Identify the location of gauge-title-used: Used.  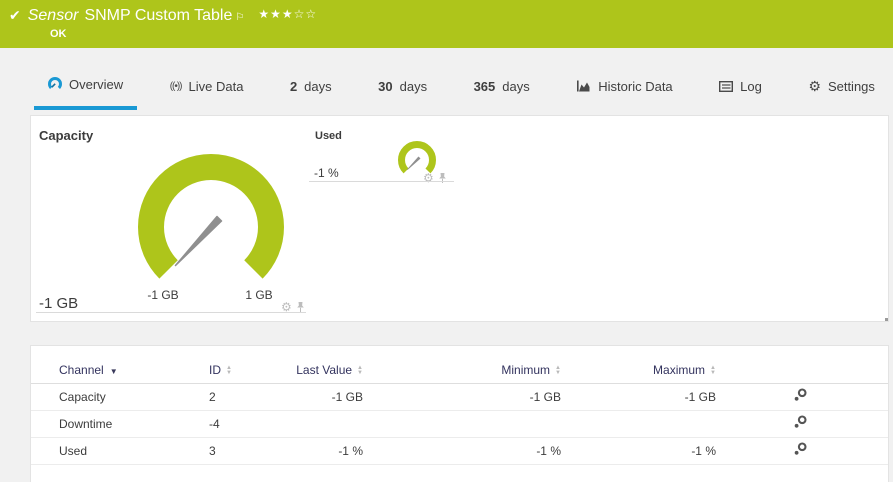
(328, 136).